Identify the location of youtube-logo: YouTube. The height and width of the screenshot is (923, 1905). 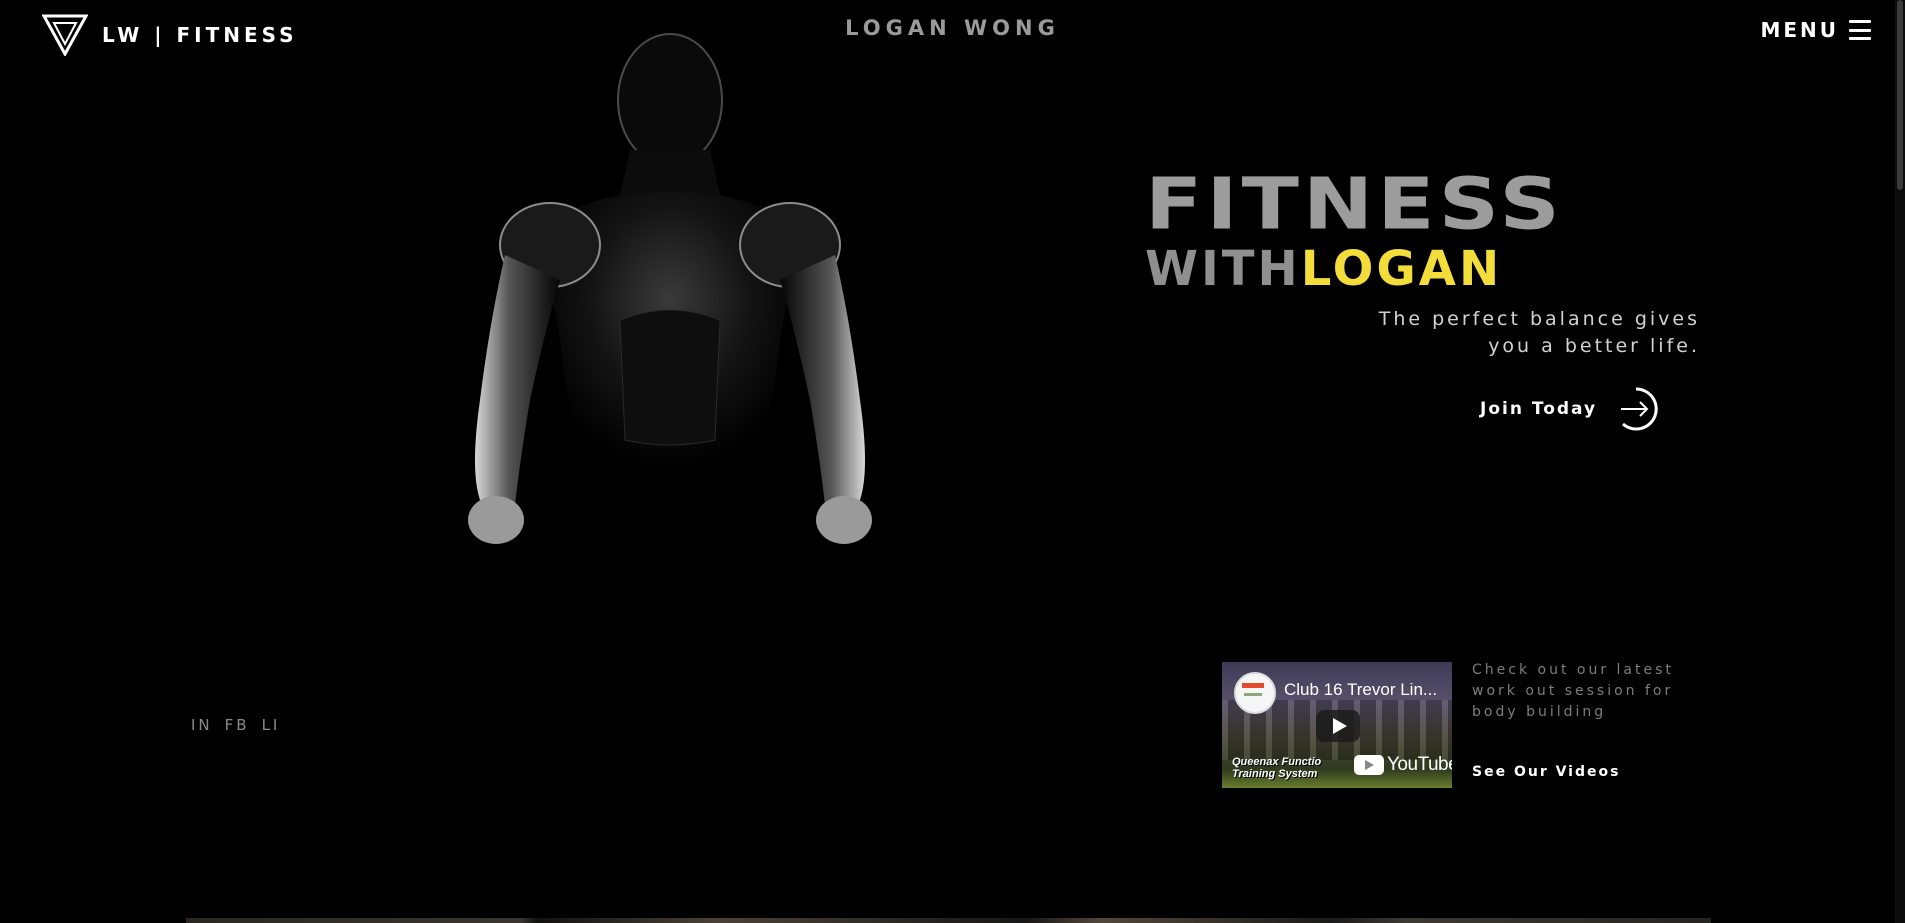
(1403, 765).